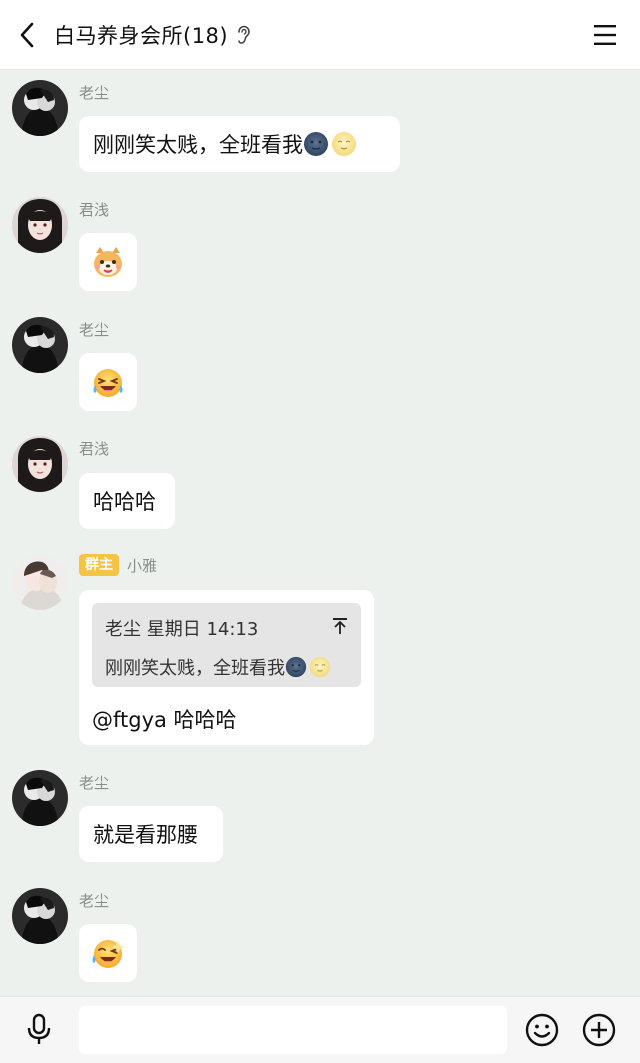  I want to click on chat-title: 白马养身会所(18), so click(141, 35).